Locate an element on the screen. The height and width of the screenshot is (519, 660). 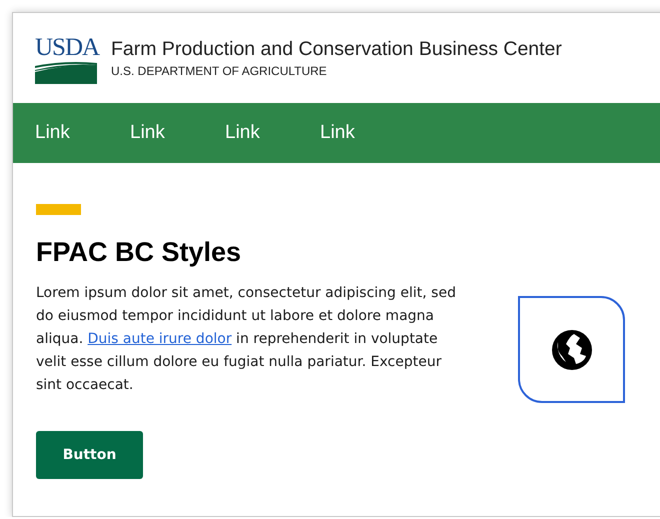
accent-bar is located at coordinates (58, 209).